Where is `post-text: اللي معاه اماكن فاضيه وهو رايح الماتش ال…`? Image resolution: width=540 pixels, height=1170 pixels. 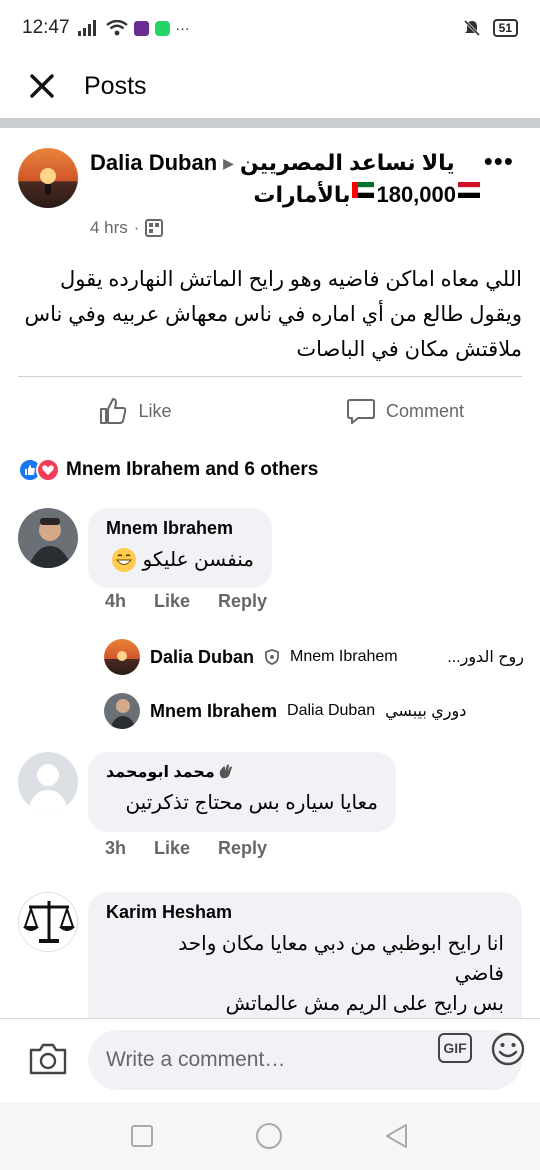 post-text: اللي معاه اماكن فاضيه وهو رايح الماتش ال… is located at coordinates (273, 314).